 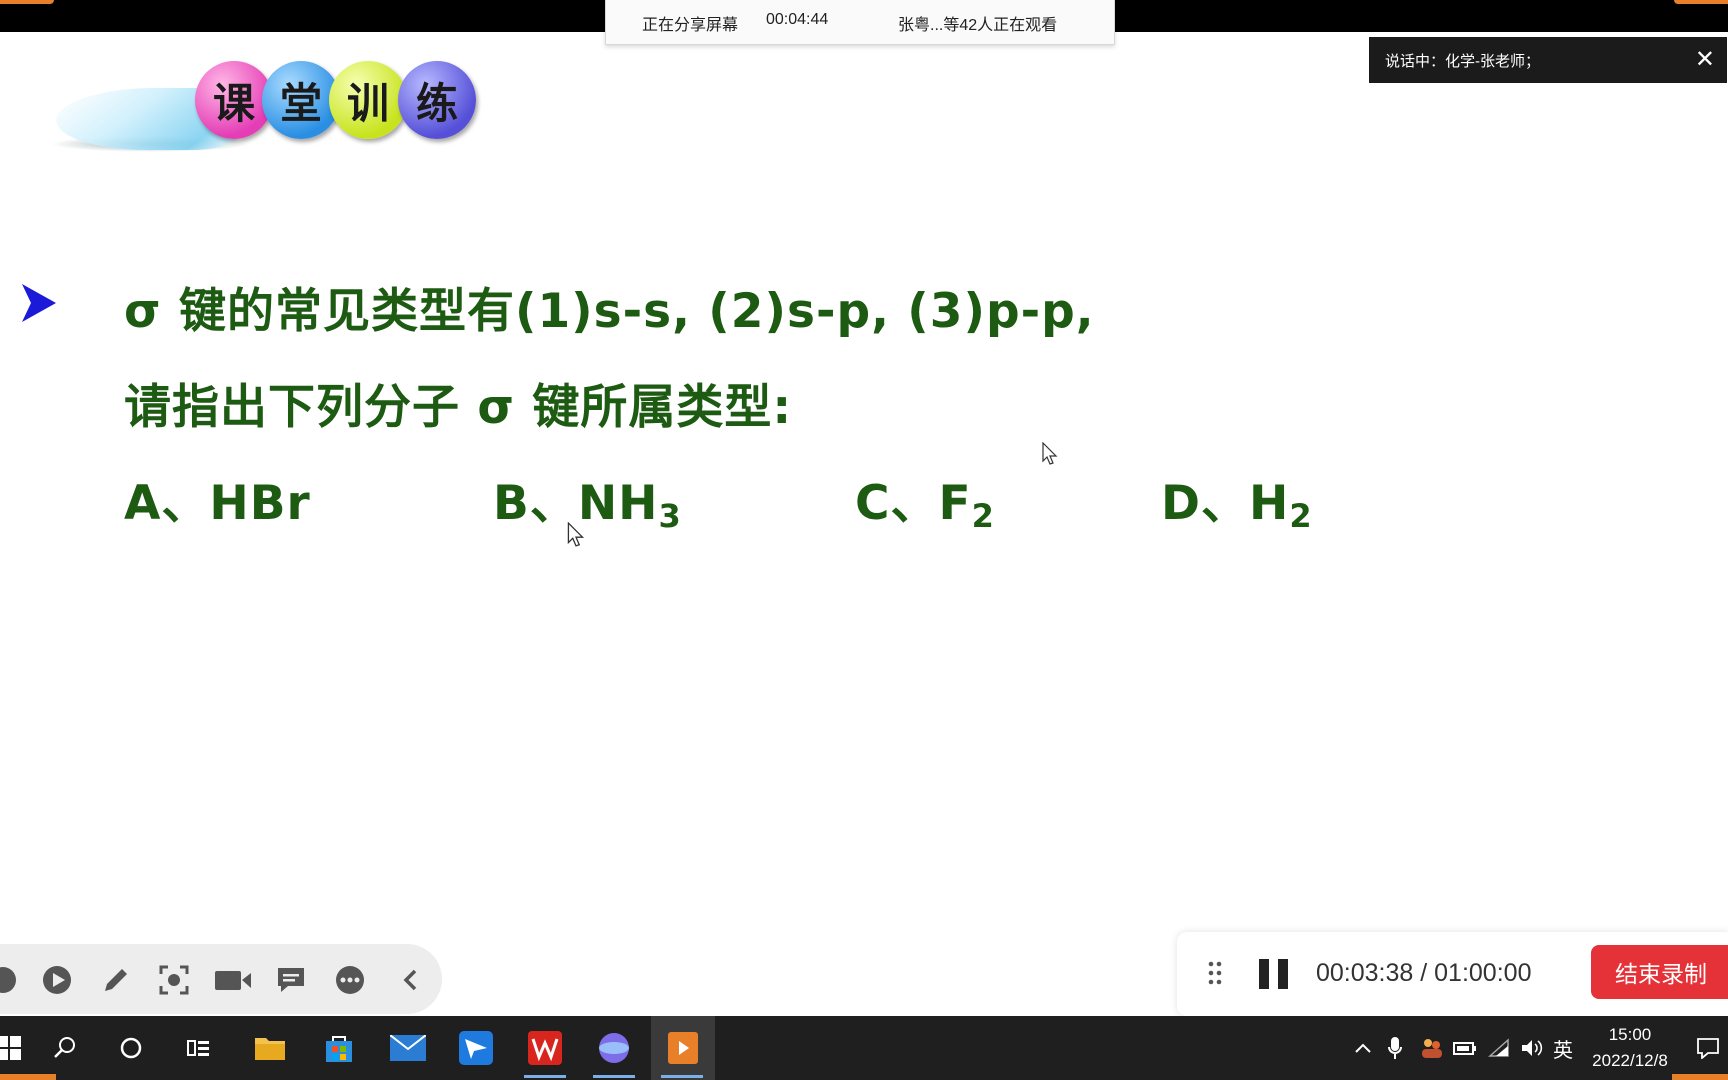 What do you see at coordinates (1465, 1048) in the screenshot?
I see `battery-icon` at bounding box center [1465, 1048].